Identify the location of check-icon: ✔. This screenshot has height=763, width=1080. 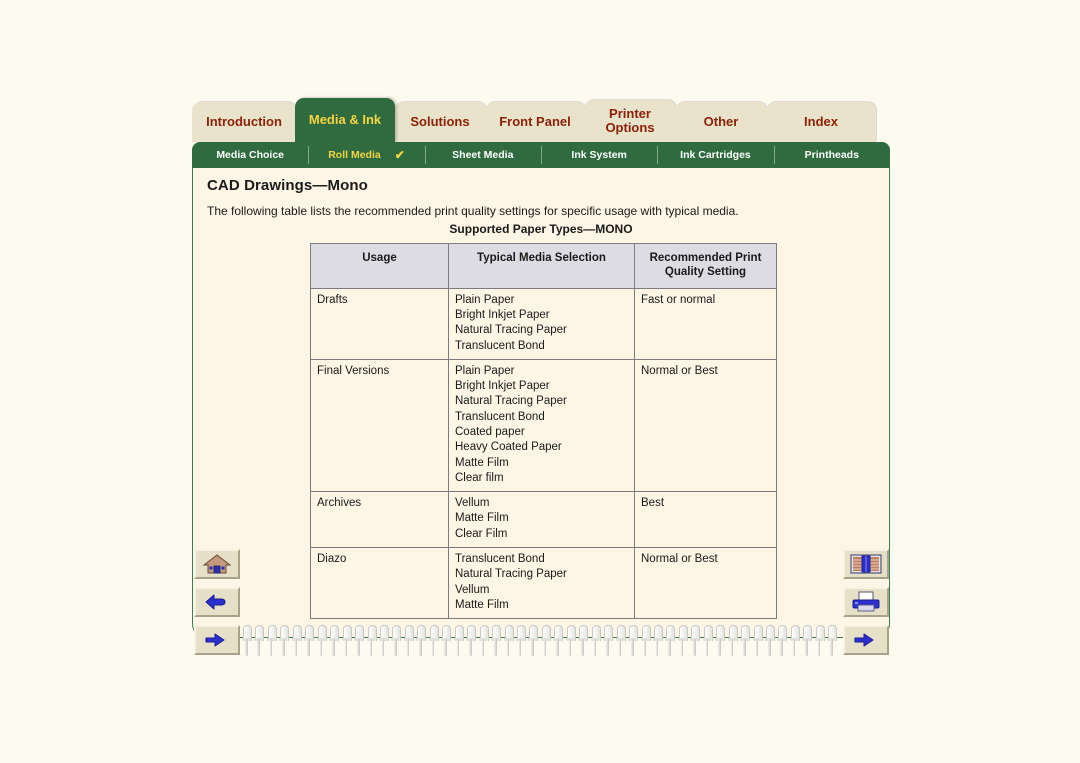
(399, 155).